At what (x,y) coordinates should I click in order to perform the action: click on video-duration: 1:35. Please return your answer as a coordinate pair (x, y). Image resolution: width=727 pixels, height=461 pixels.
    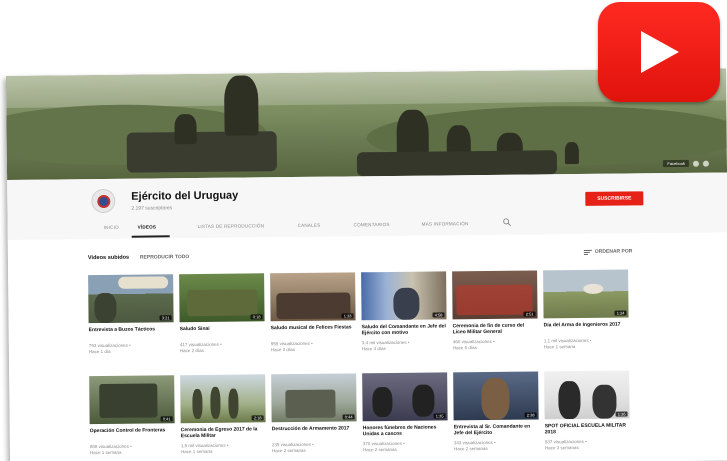
    Looking at the image, I should click on (439, 416).